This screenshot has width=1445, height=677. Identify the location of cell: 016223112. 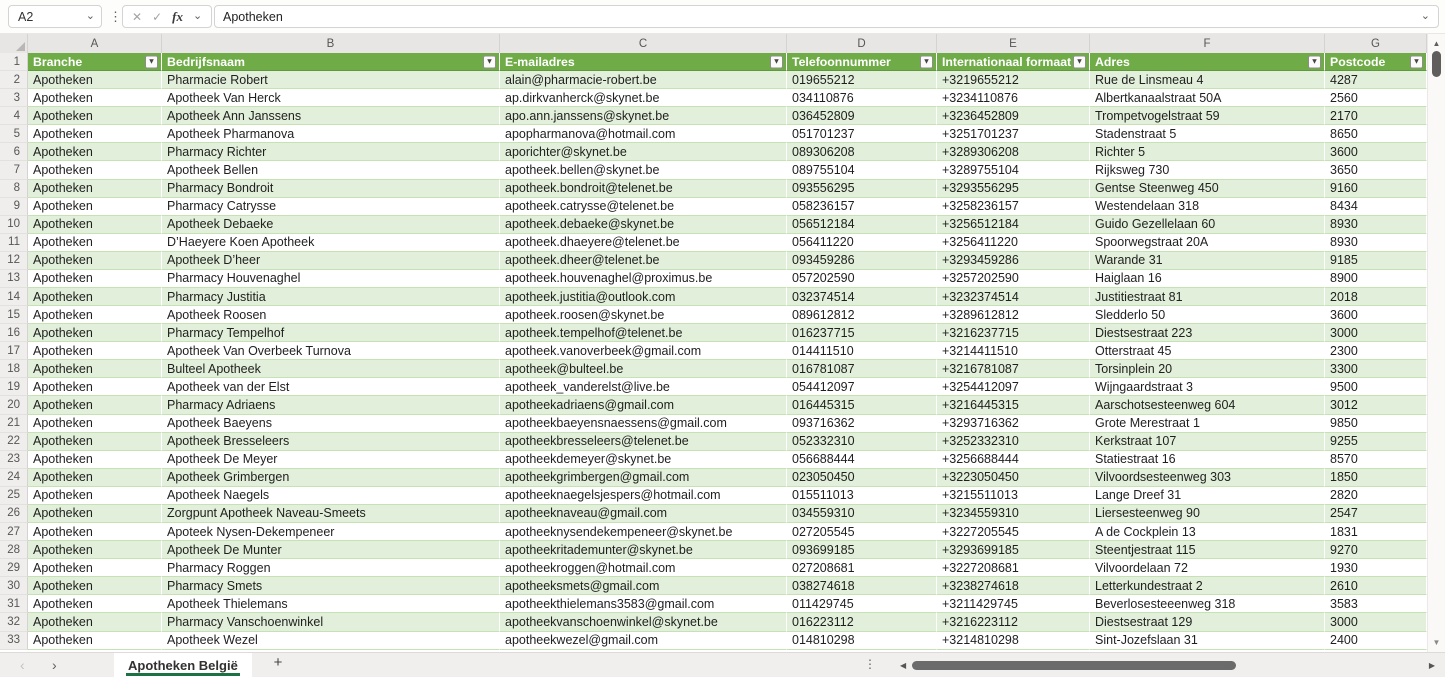
(862, 622).